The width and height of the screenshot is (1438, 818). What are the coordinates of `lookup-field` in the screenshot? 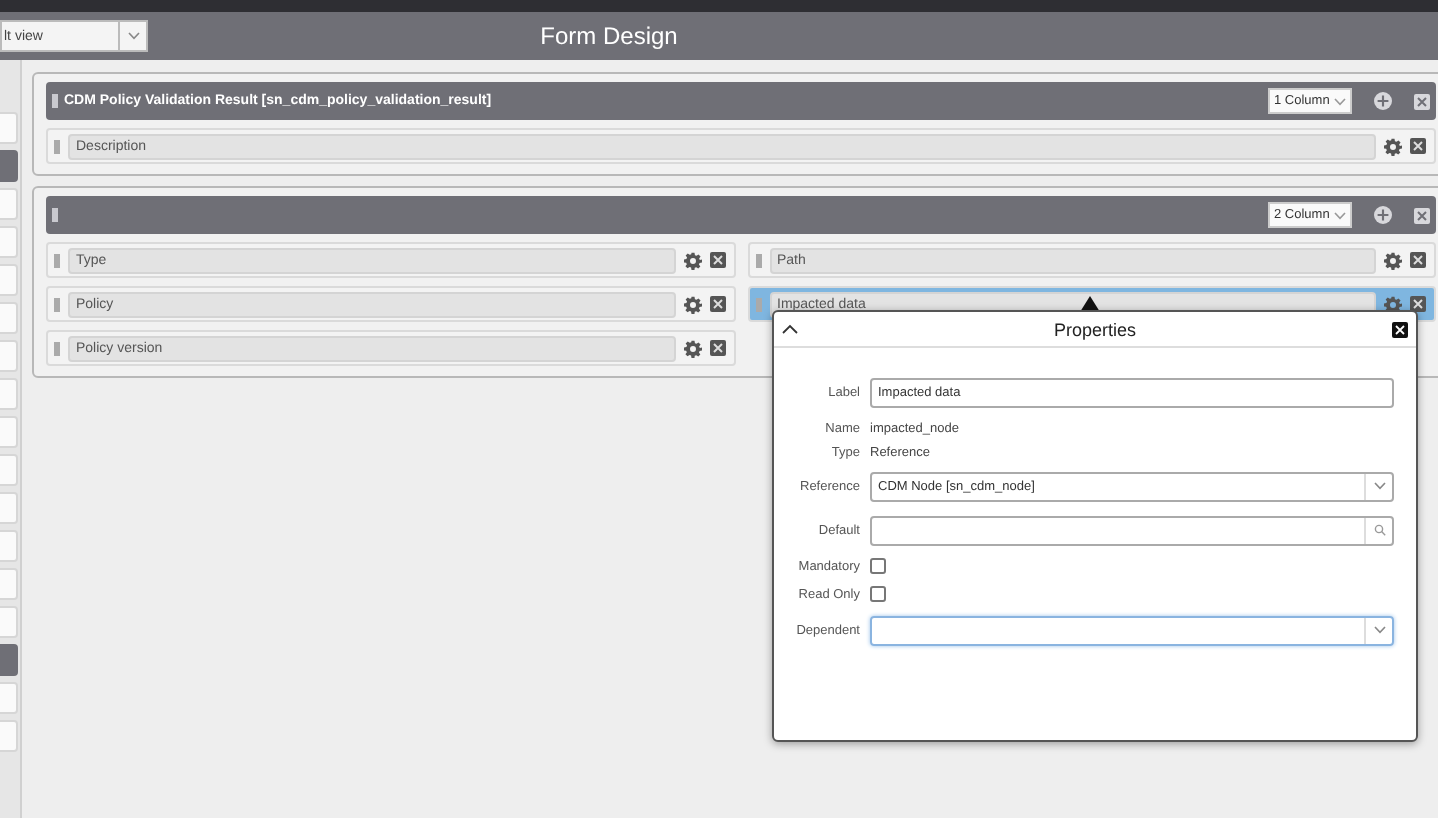 It's located at (1132, 530).